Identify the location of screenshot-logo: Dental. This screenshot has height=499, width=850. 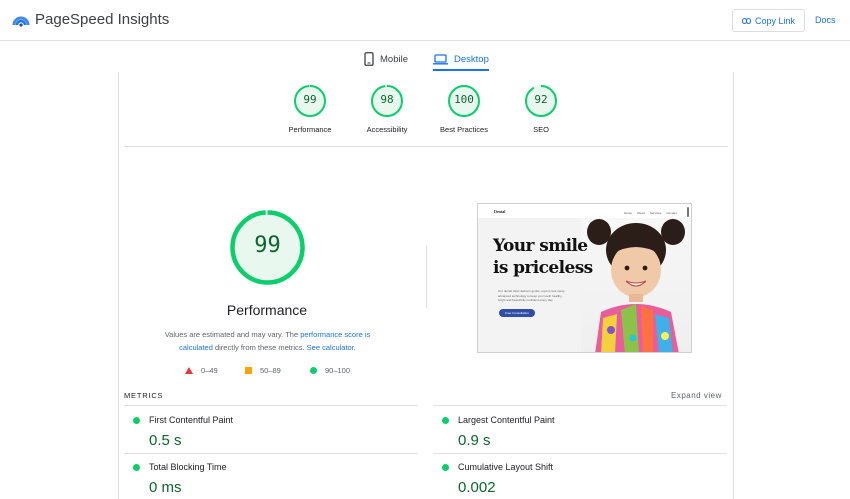
(500, 211).